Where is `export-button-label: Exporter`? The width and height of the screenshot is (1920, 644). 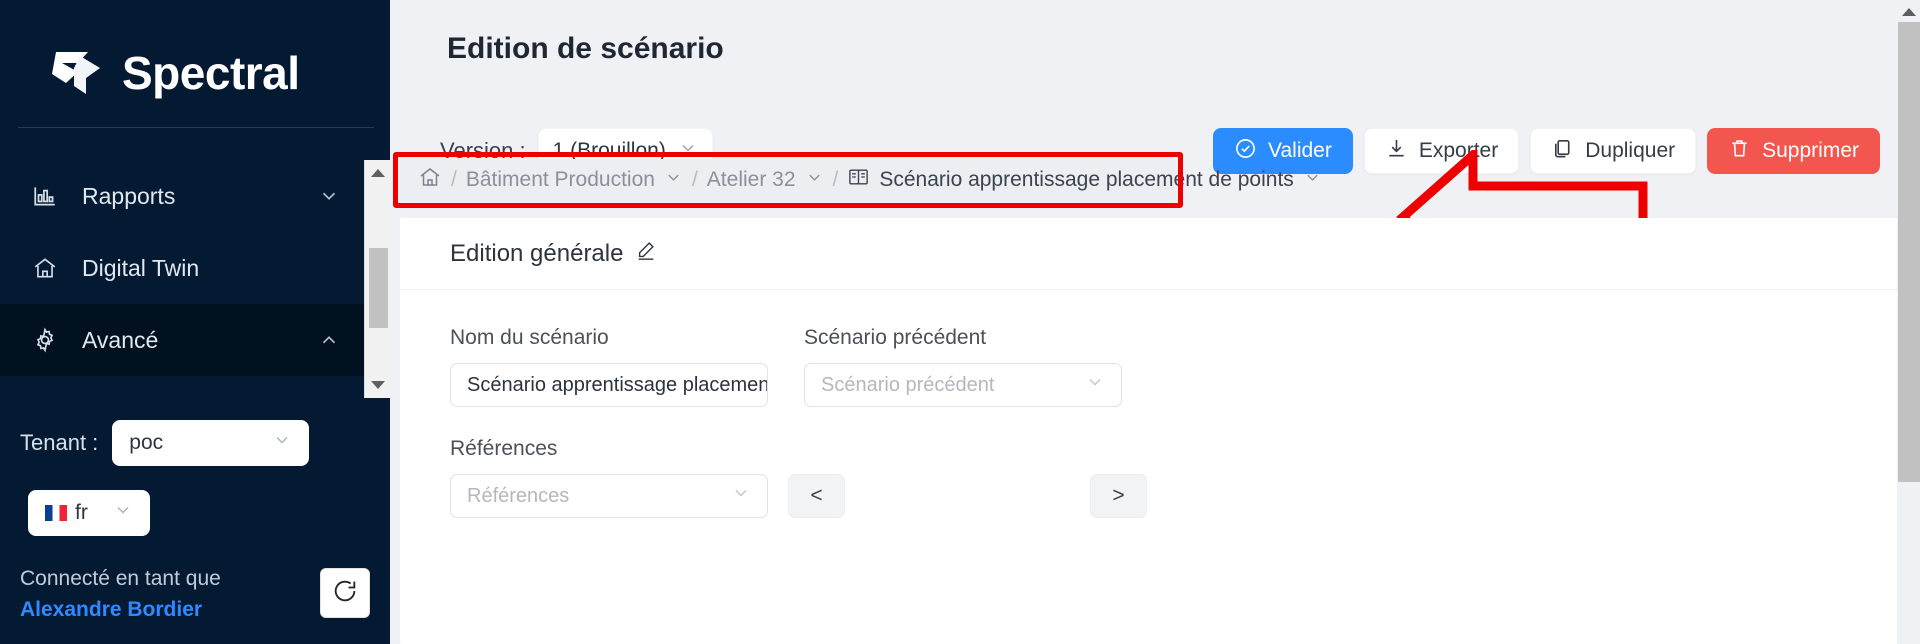 export-button-label: Exporter is located at coordinates (1458, 150).